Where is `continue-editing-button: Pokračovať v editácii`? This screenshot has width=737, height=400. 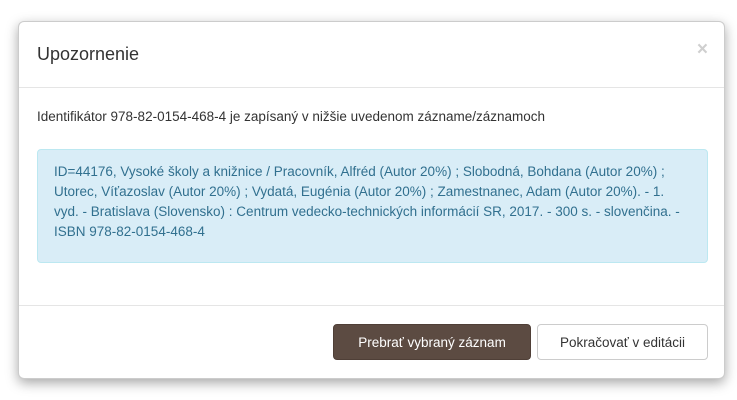
continue-editing-button: Pokračovať v editácii is located at coordinates (622, 342).